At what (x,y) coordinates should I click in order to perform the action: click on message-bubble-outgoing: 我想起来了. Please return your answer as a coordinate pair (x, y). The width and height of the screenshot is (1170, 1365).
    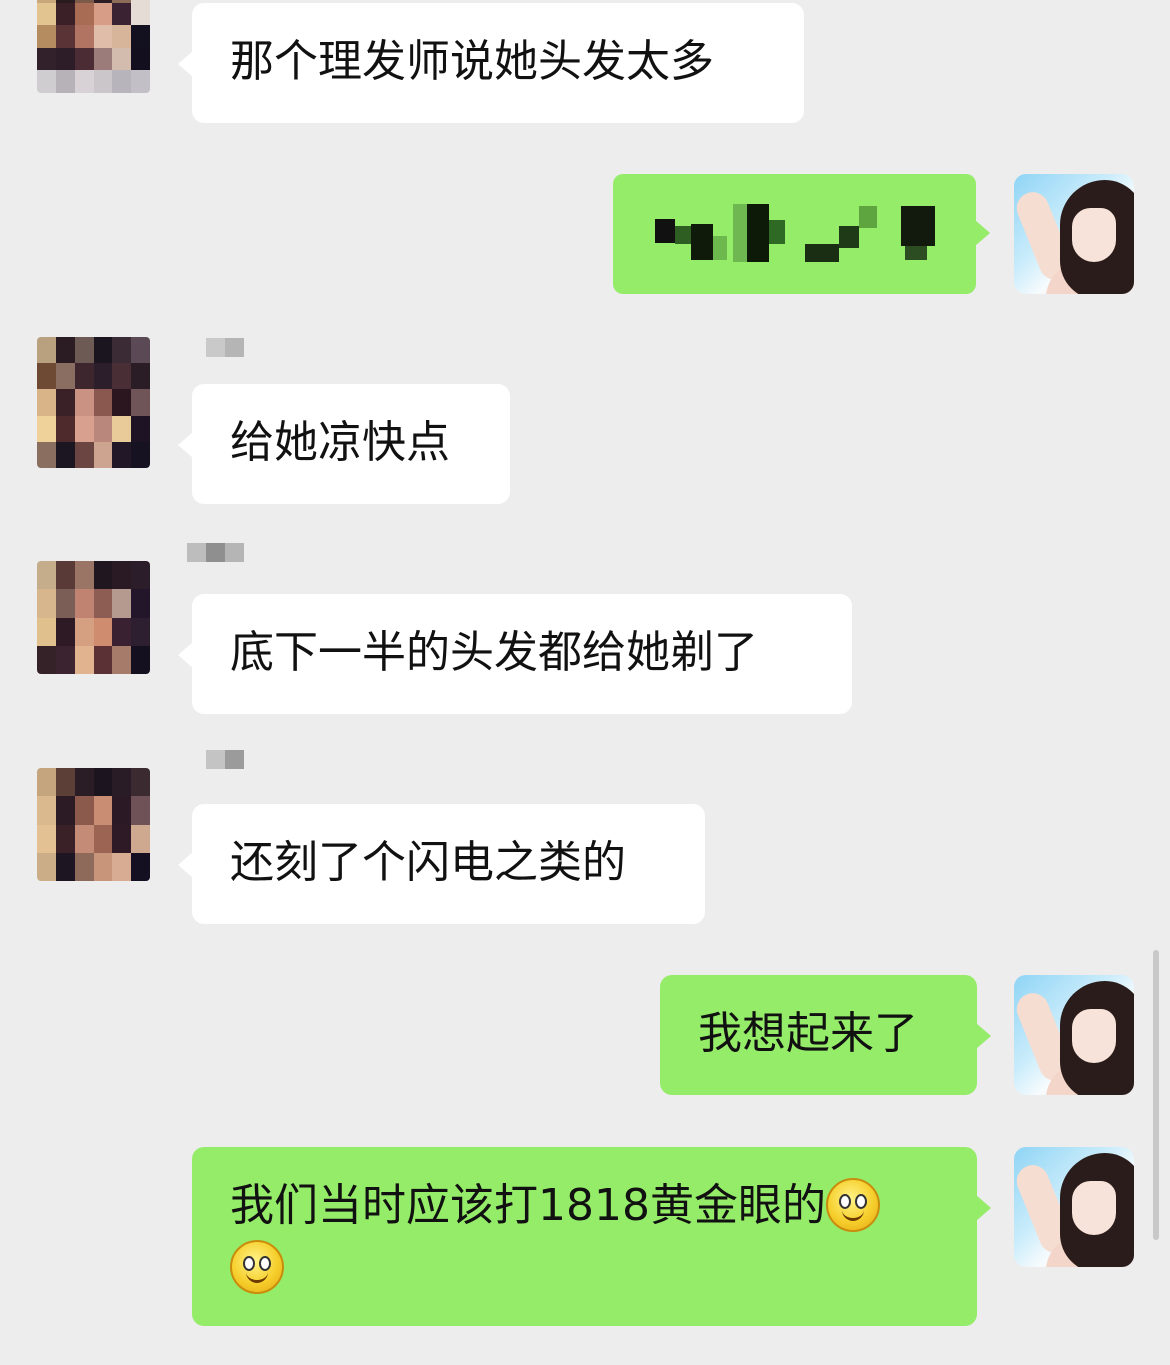
    Looking at the image, I should click on (825, 1035).